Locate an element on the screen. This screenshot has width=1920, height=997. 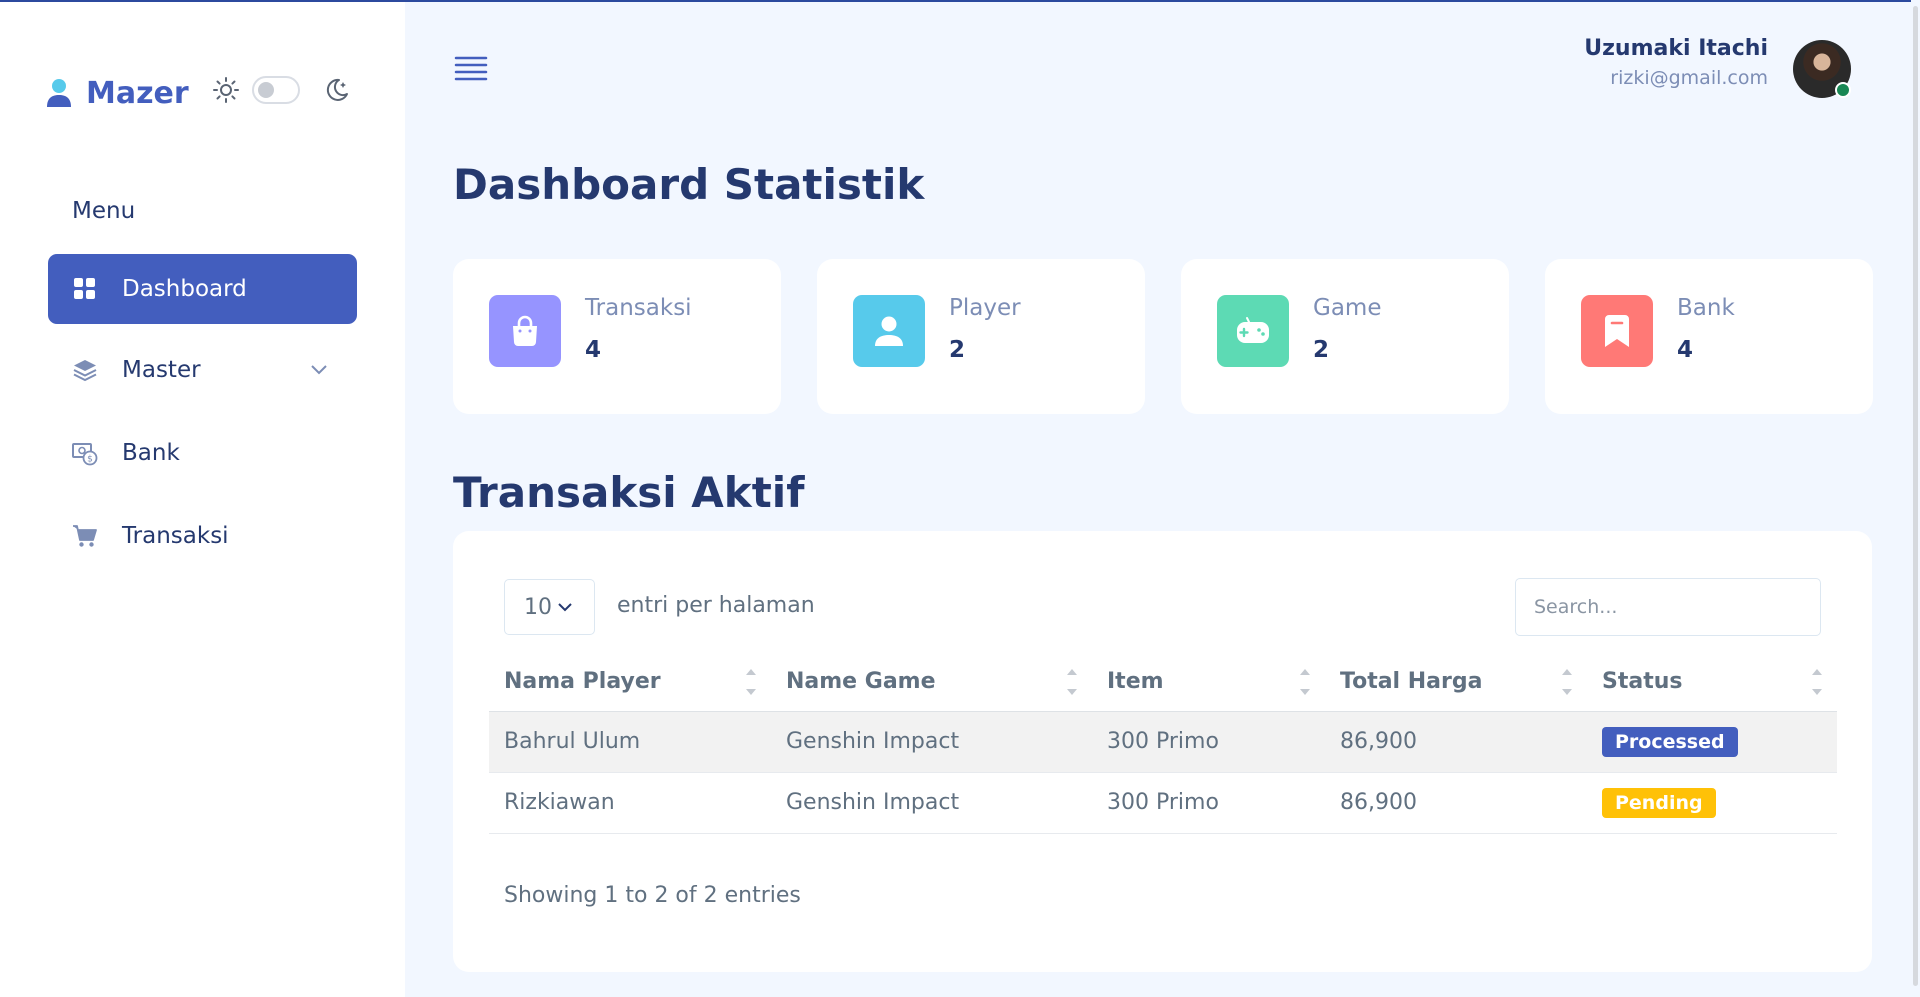
cell-status: Pending is located at coordinates (1712, 803).